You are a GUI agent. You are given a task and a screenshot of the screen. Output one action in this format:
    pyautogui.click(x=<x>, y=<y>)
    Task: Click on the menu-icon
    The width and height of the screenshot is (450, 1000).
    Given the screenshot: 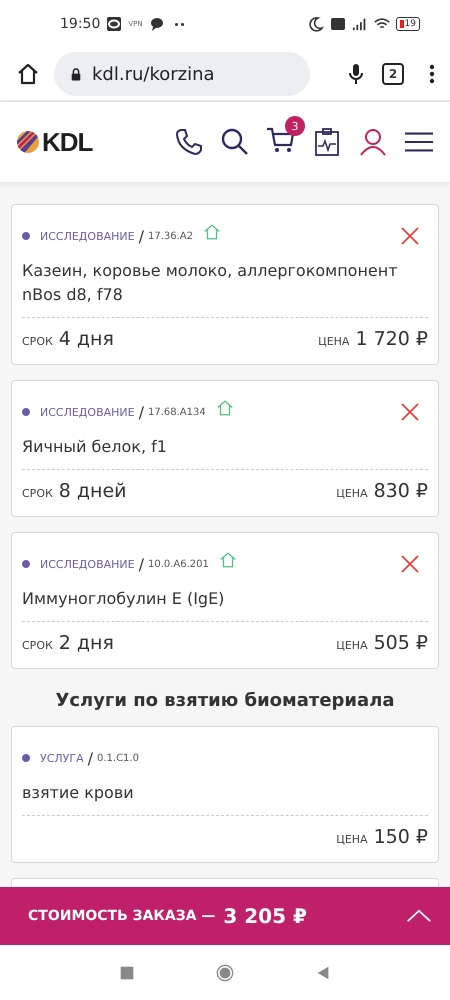 What is the action you would take?
    pyautogui.click(x=432, y=74)
    